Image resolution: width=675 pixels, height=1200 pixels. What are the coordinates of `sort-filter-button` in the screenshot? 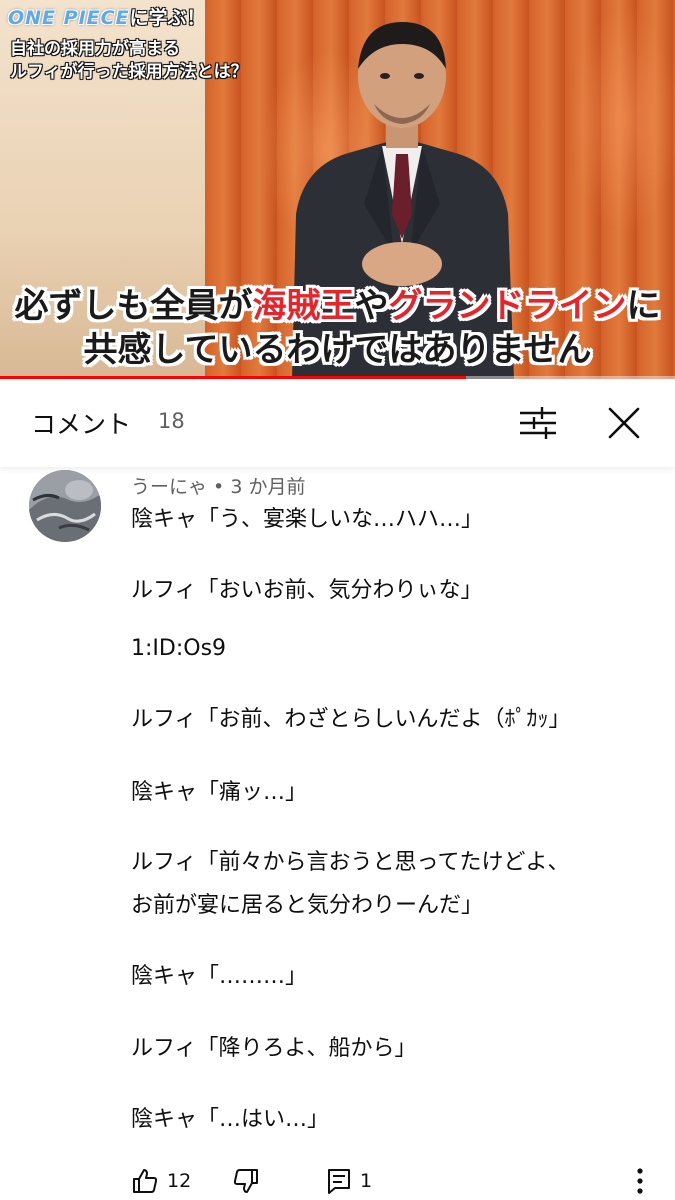 It's located at (538, 423).